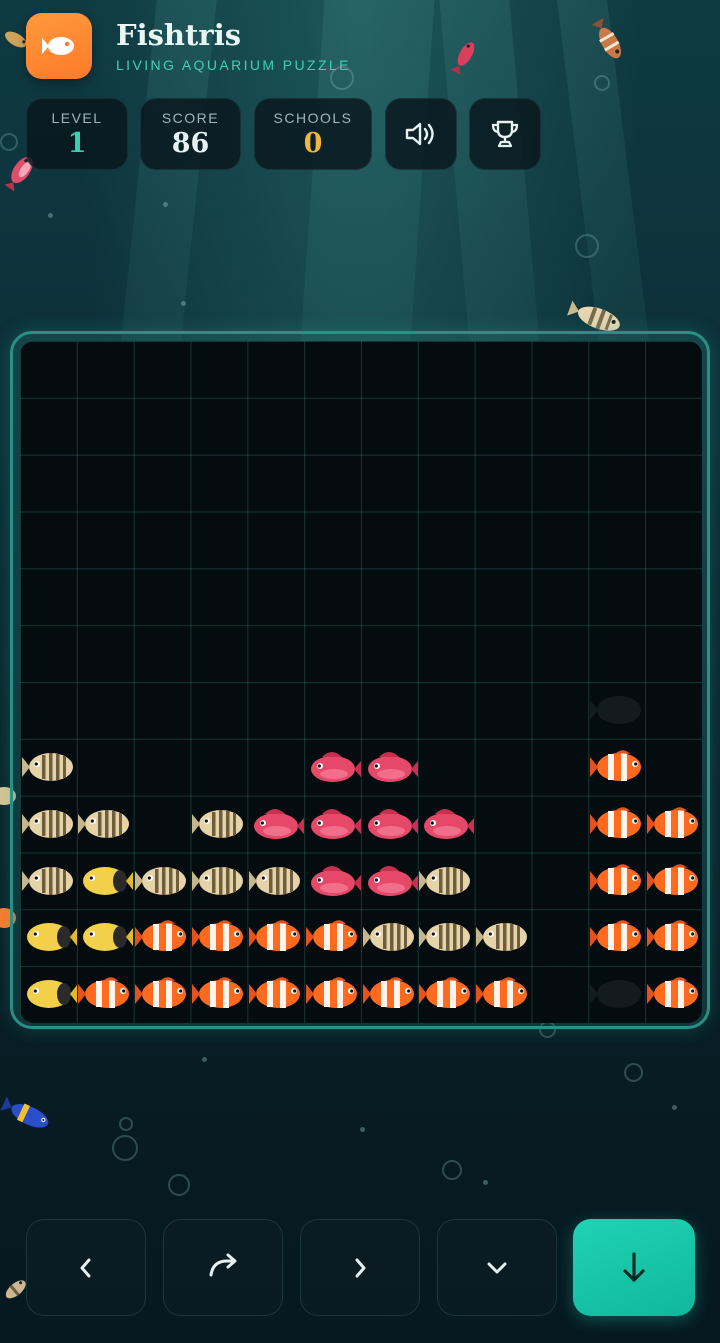  I want to click on hard-drop-button, so click(634, 1267).